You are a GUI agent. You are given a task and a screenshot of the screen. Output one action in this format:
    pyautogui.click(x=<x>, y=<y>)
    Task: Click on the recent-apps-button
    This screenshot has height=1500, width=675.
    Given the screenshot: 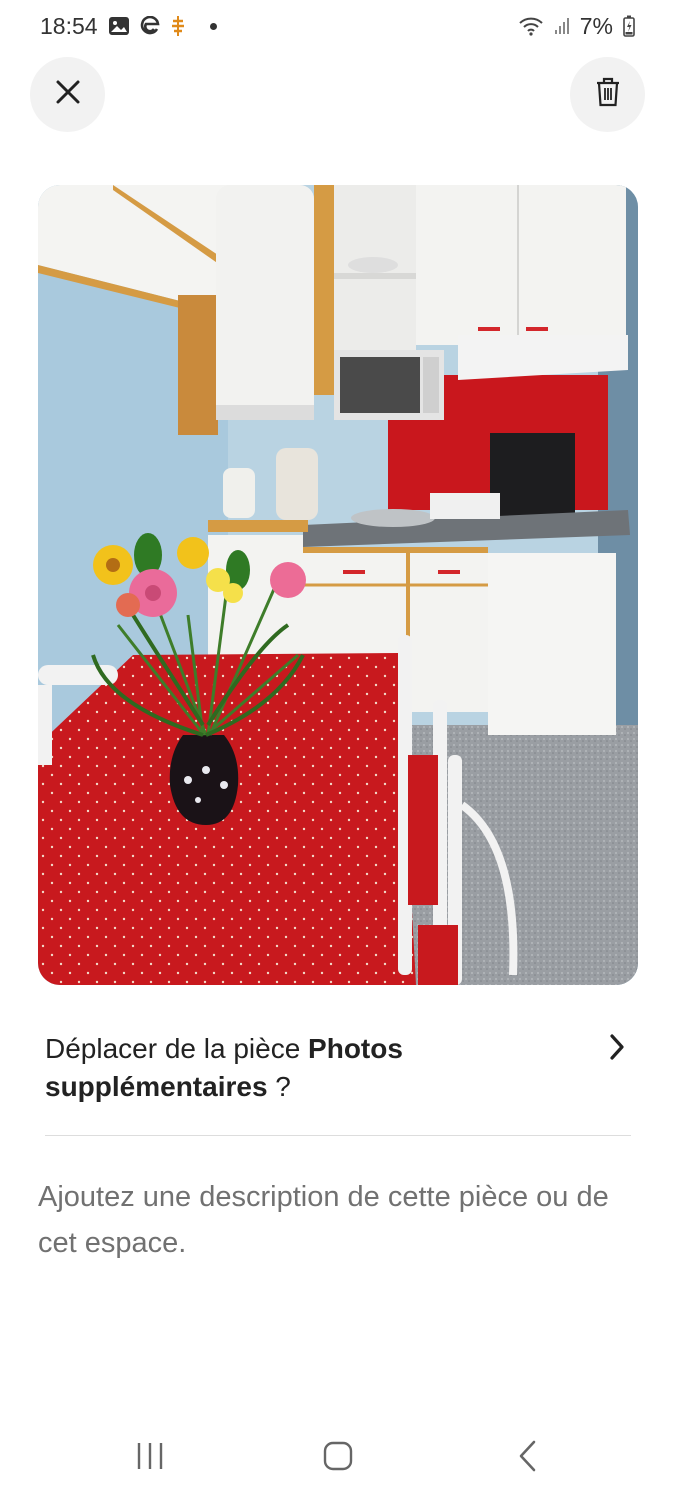 What is the action you would take?
    pyautogui.click(x=150, y=1458)
    